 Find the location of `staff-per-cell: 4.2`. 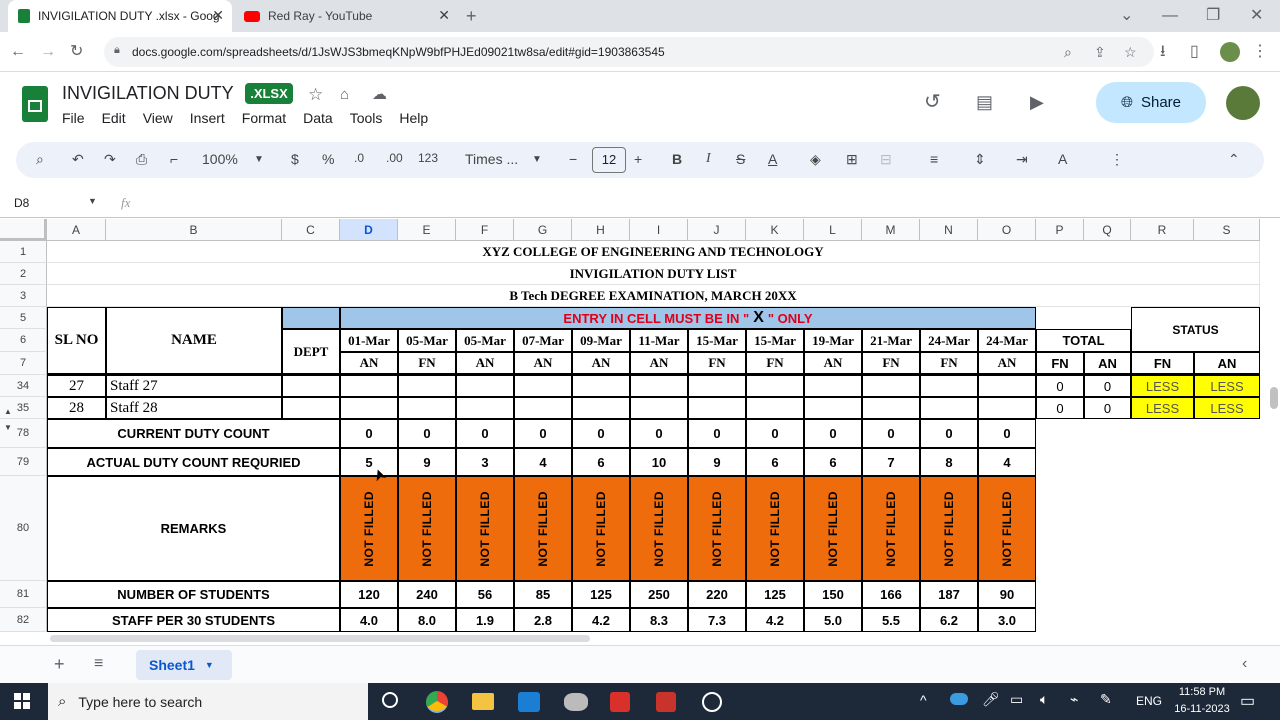

staff-per-cell: 4.2 is located at coordinates (601, 620).